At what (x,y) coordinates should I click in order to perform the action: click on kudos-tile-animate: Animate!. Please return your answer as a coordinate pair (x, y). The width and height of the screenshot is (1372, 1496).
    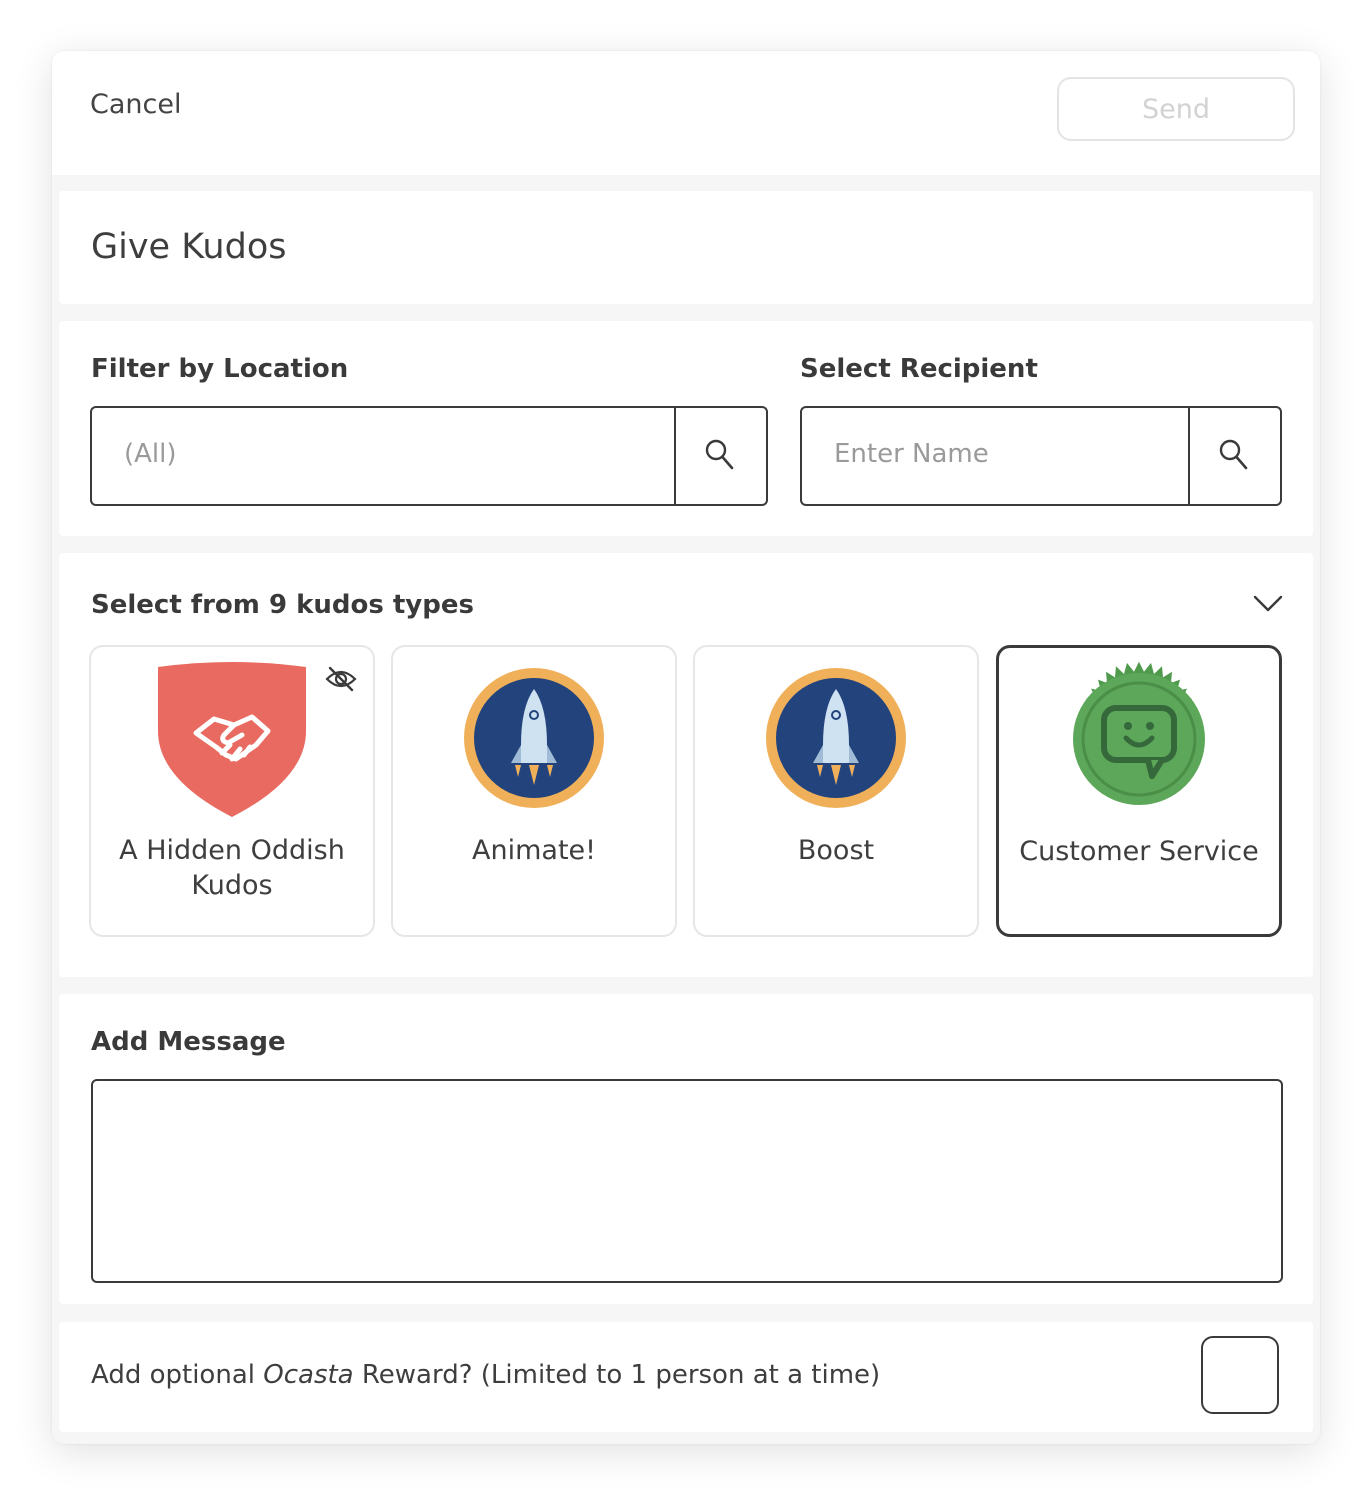
    Looking at the image, I should click on (534, 791).